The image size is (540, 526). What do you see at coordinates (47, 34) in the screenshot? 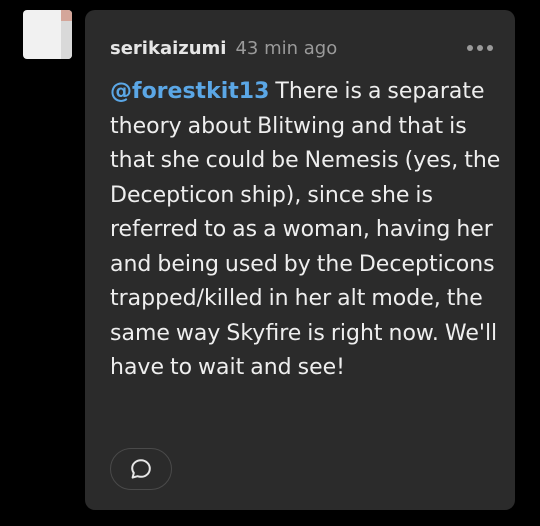
I see `avatar` at bounding box center [47, 34].